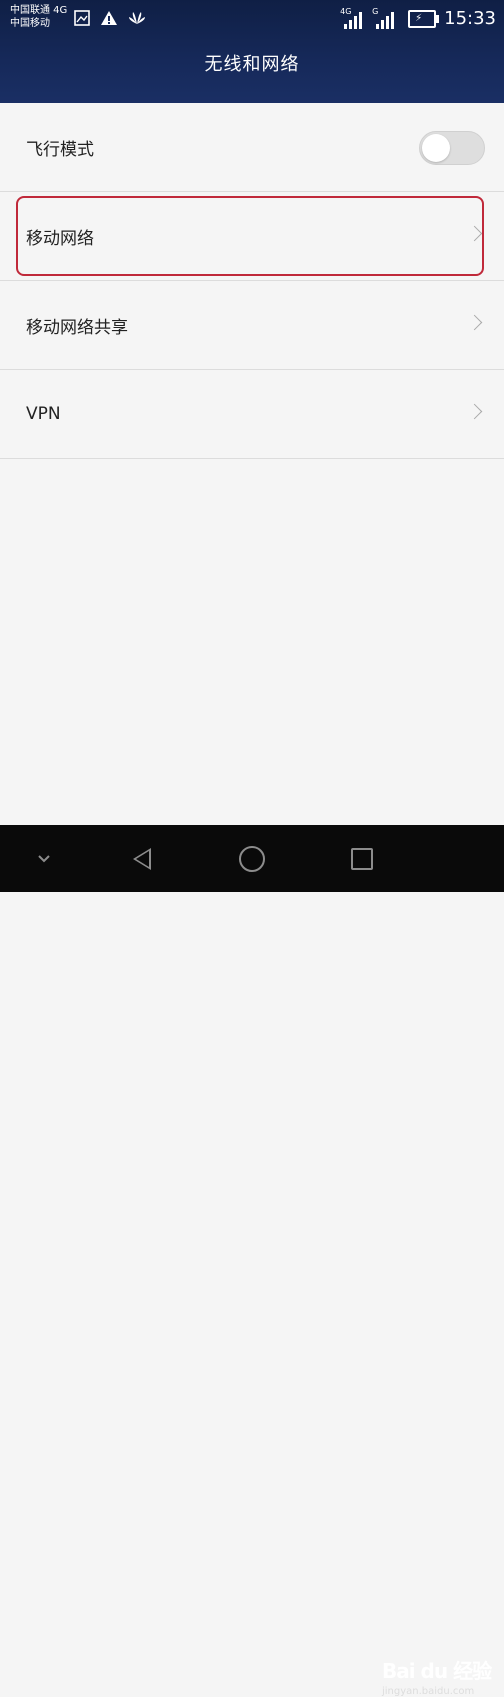 The height and width of the screenshot is (1697, 504). I want to click on warning-icon, so click(109, 18).